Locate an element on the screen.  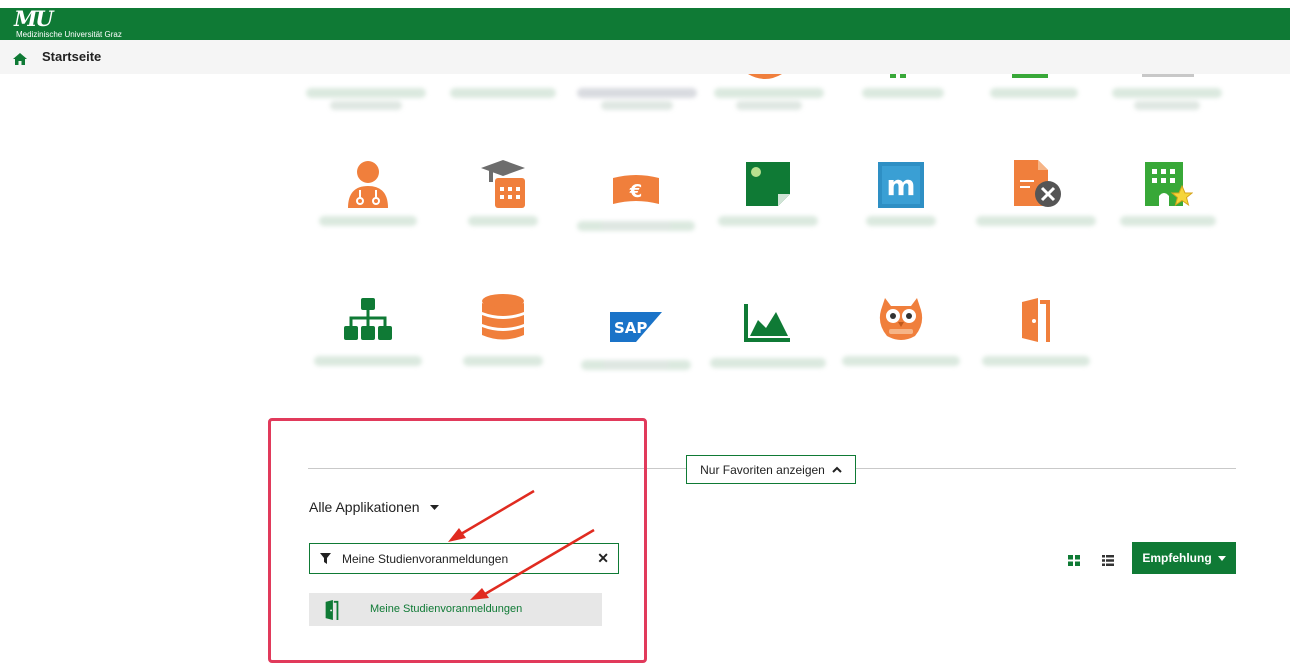
building-star-icon is located at coordinates (1169, 184).